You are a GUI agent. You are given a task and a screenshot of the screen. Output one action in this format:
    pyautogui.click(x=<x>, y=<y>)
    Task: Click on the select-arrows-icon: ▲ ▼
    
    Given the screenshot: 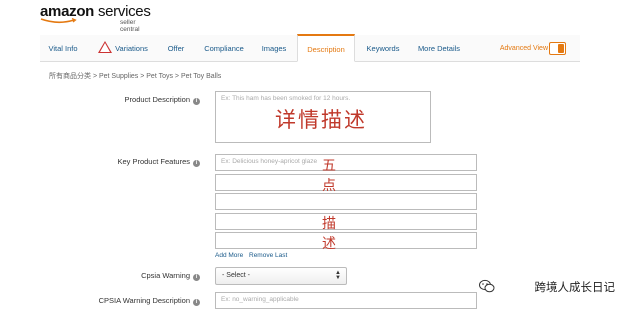 What is the action you would take?
    pyautogui.click(x=338, y=275)
    